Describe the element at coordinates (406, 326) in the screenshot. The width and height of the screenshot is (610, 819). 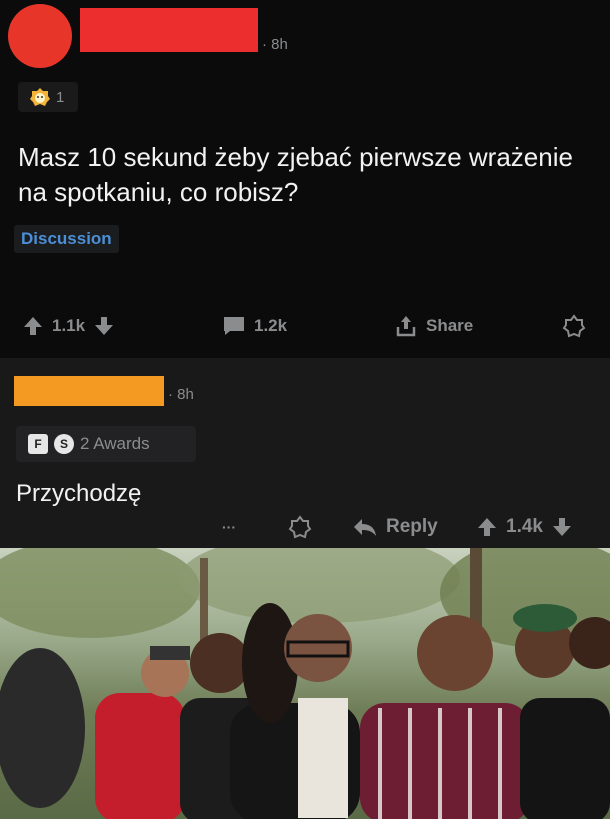
I see `share-icon` at that location.